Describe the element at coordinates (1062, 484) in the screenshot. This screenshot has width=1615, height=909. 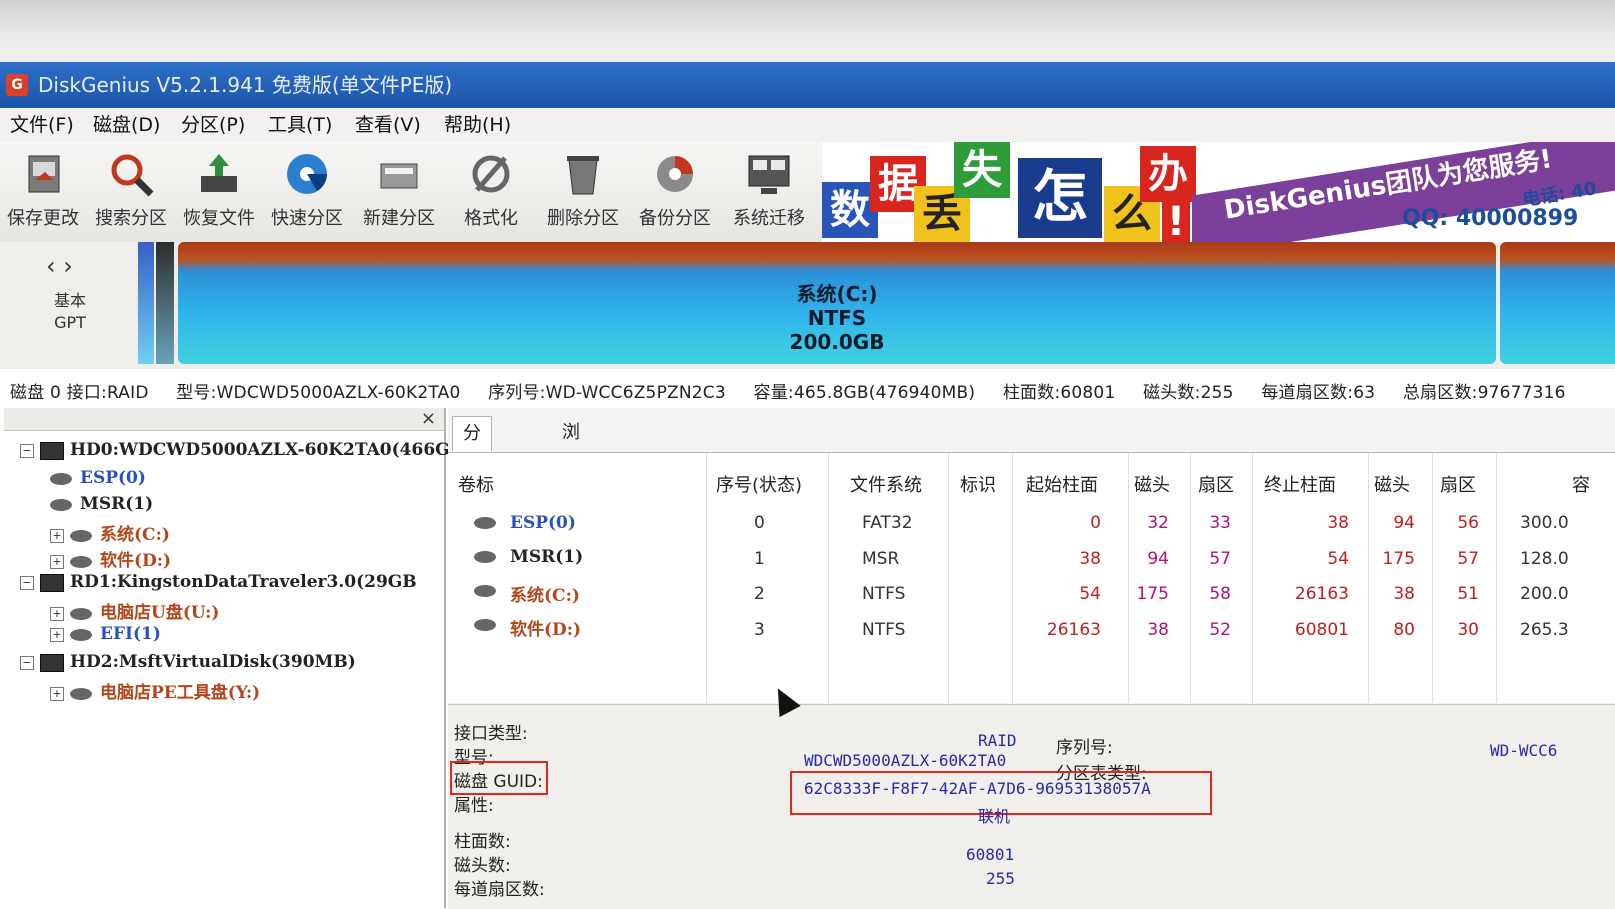
I see `col-header-start-cyl: 起始柱面` at that location.